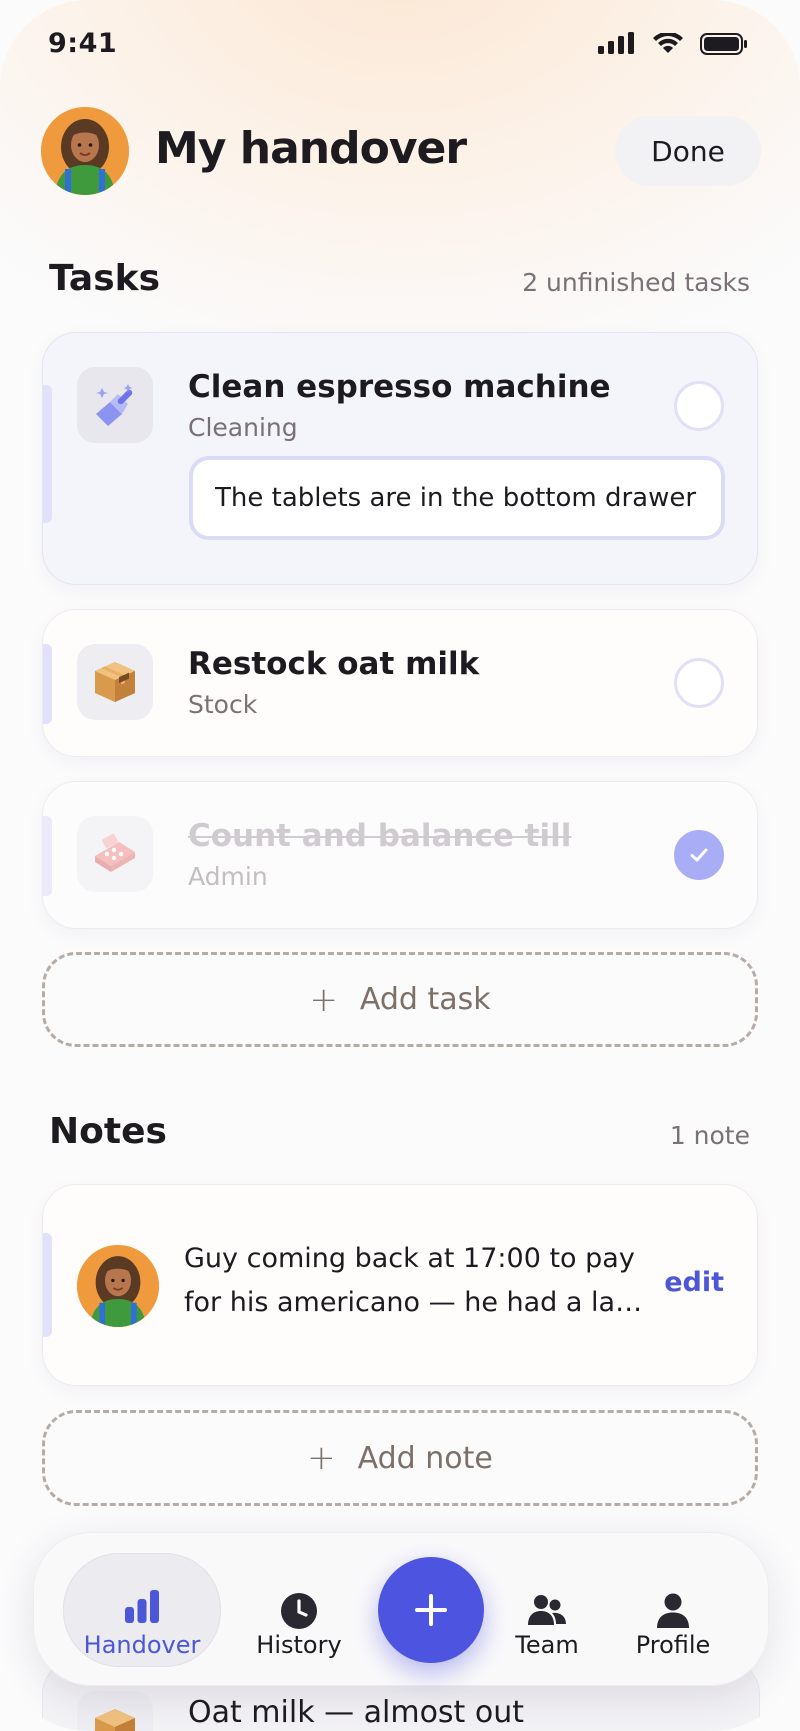 Image resolution: width=800 pixels, height=1731 pixels. Describe the element at coordinates (668, 43) in the screenshot. I see `wifi-icon` at that location.